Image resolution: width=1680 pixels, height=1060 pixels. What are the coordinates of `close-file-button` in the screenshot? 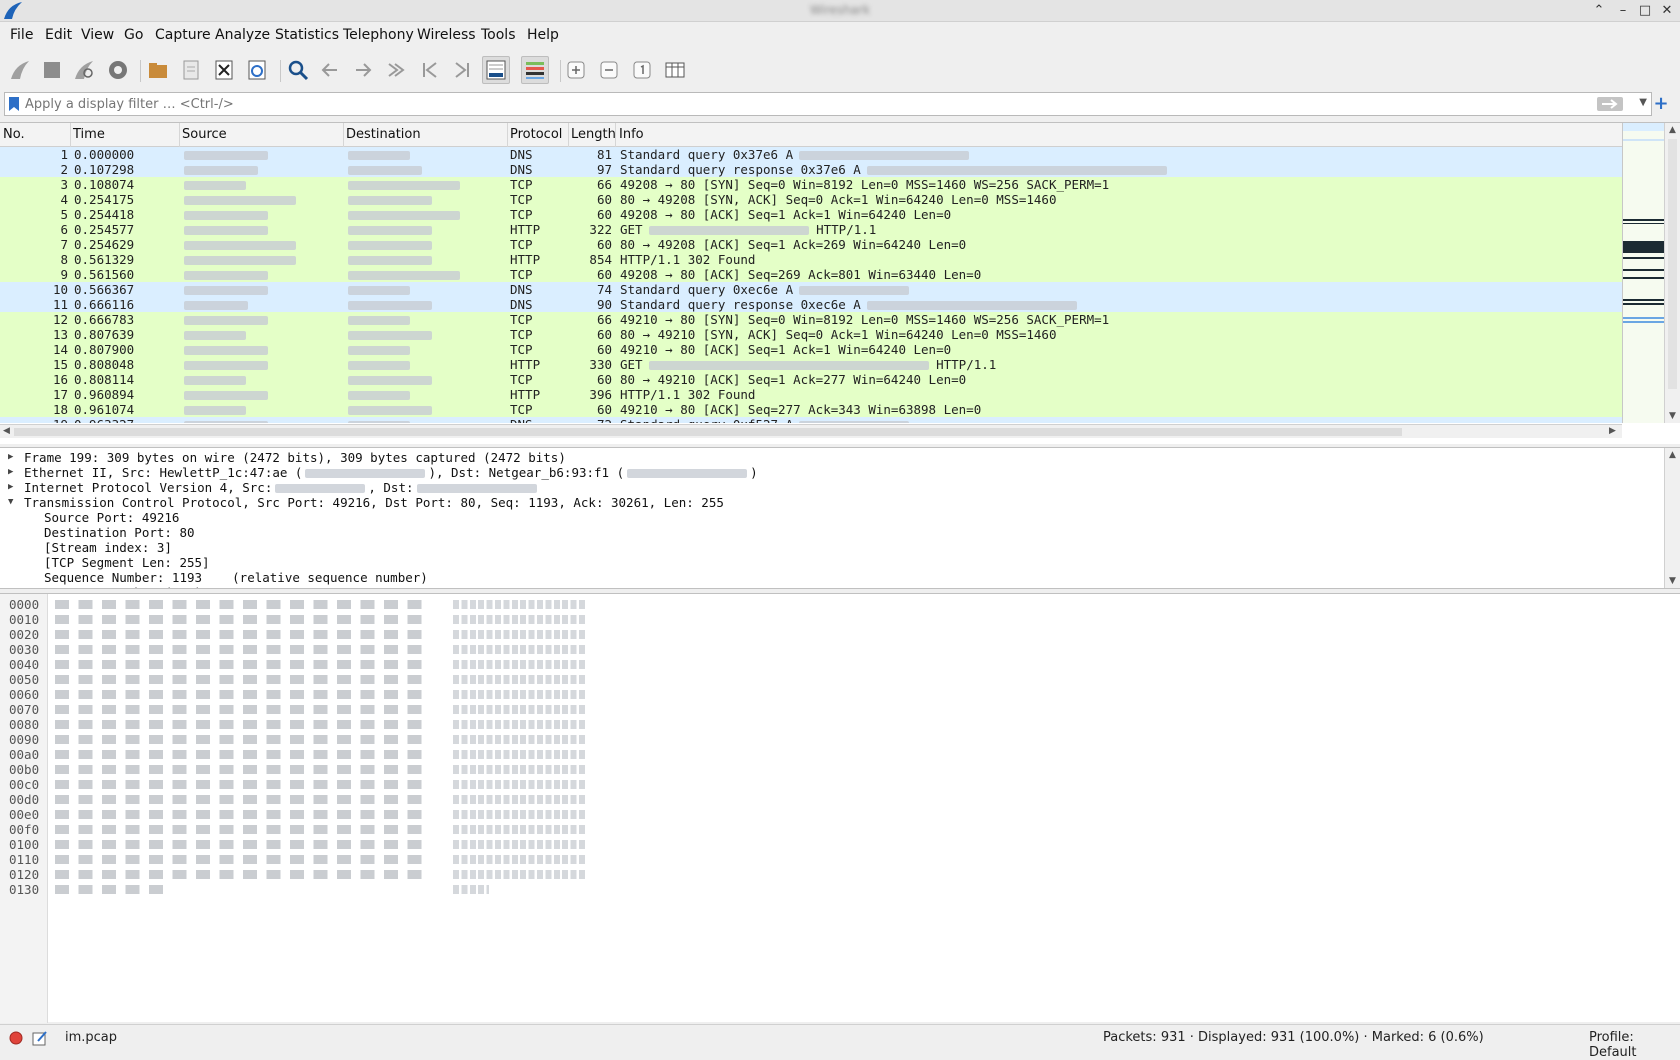 It's located at (224, 70).